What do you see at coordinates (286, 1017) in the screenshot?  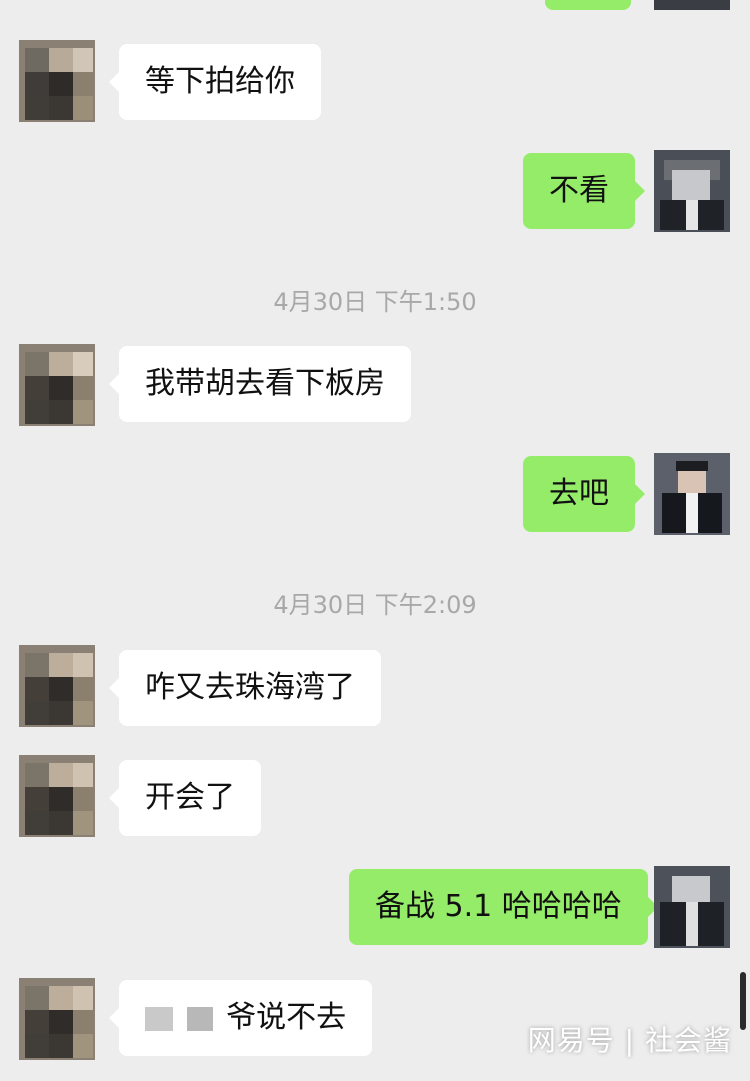 I see `message-text: 爷说不去` at bounding box center [286, 1017].